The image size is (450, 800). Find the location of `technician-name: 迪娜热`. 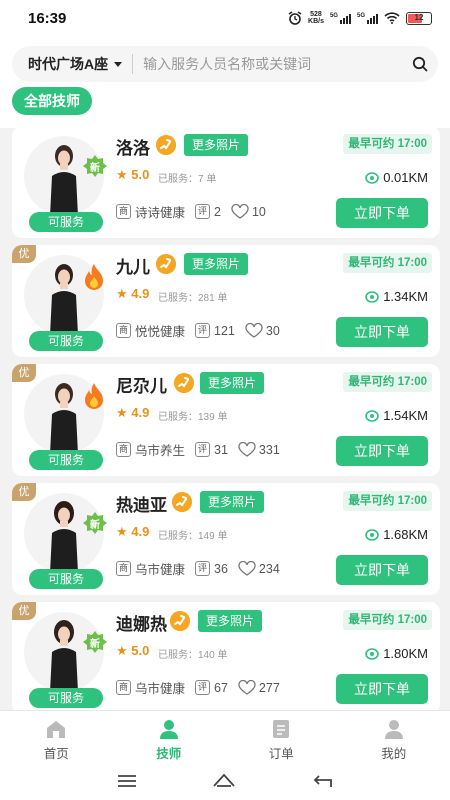

technician-name: 迪娜热 is located at coordinates (141, 624).